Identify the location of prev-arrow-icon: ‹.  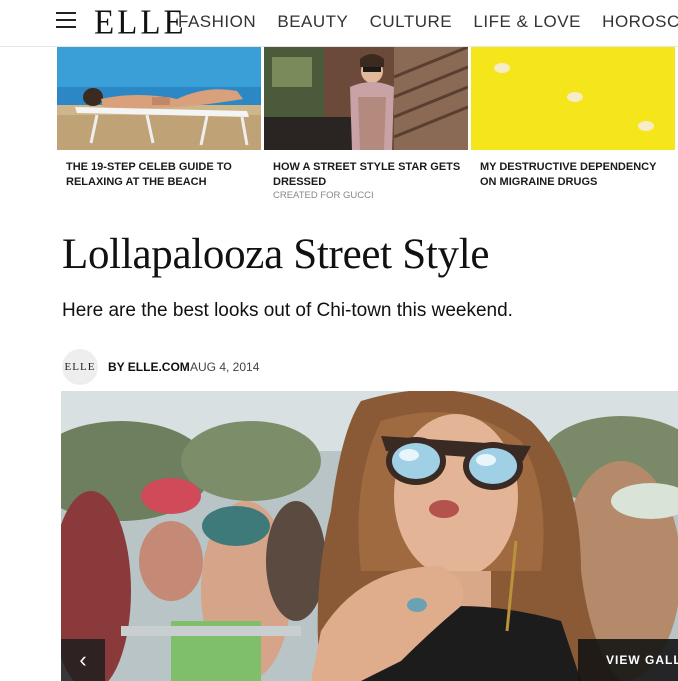
(83, 660).